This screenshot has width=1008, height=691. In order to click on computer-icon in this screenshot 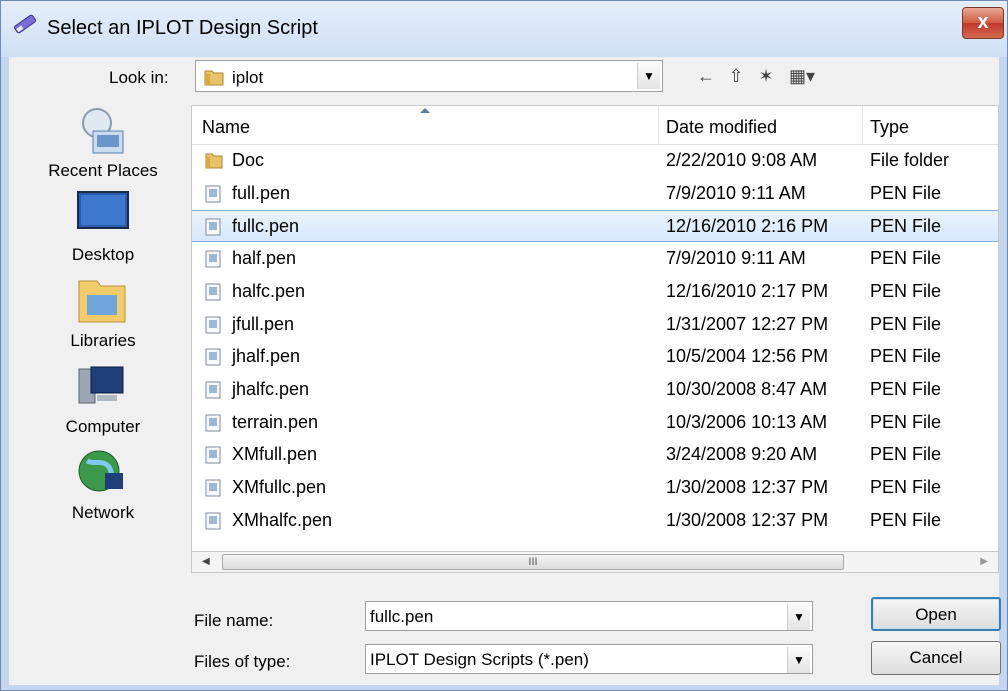, I will do `click(101, 385)`.